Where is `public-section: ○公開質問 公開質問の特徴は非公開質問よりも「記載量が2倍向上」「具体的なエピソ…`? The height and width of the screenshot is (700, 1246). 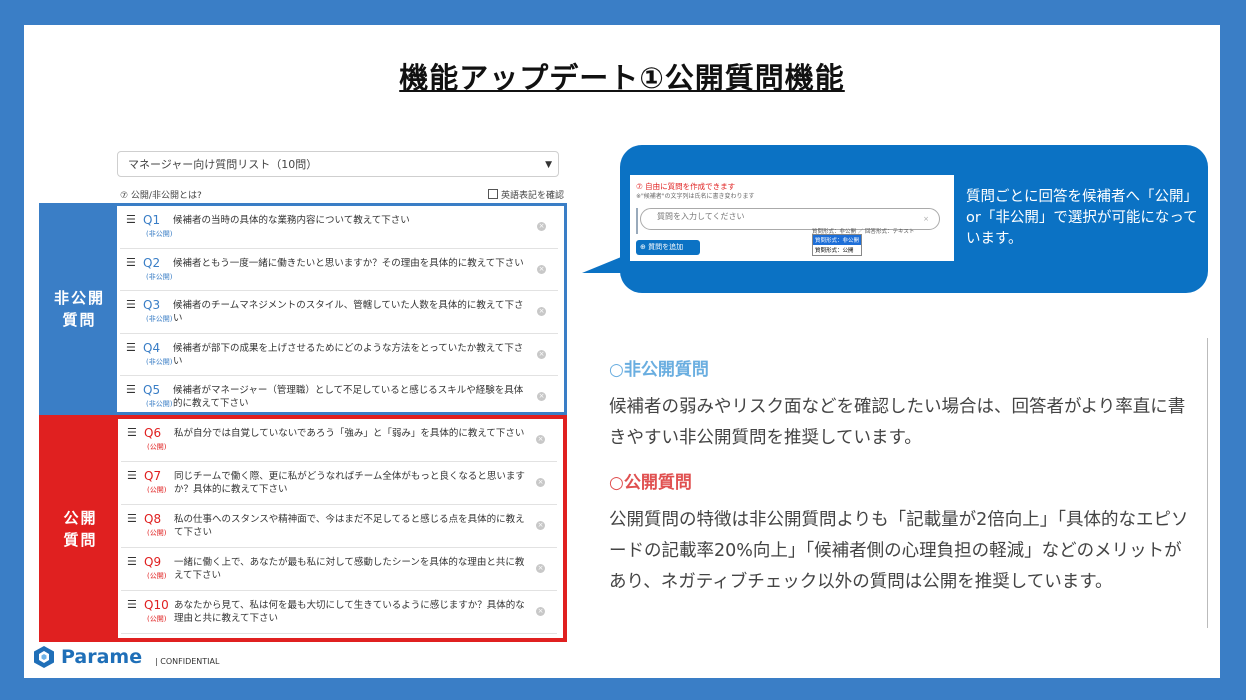 public-section: ○公開質問 公開質問の特徴は非公開質問よりも「記載量が2倍向上」「具体的なエピソ… is located at coordinates (904, 533).